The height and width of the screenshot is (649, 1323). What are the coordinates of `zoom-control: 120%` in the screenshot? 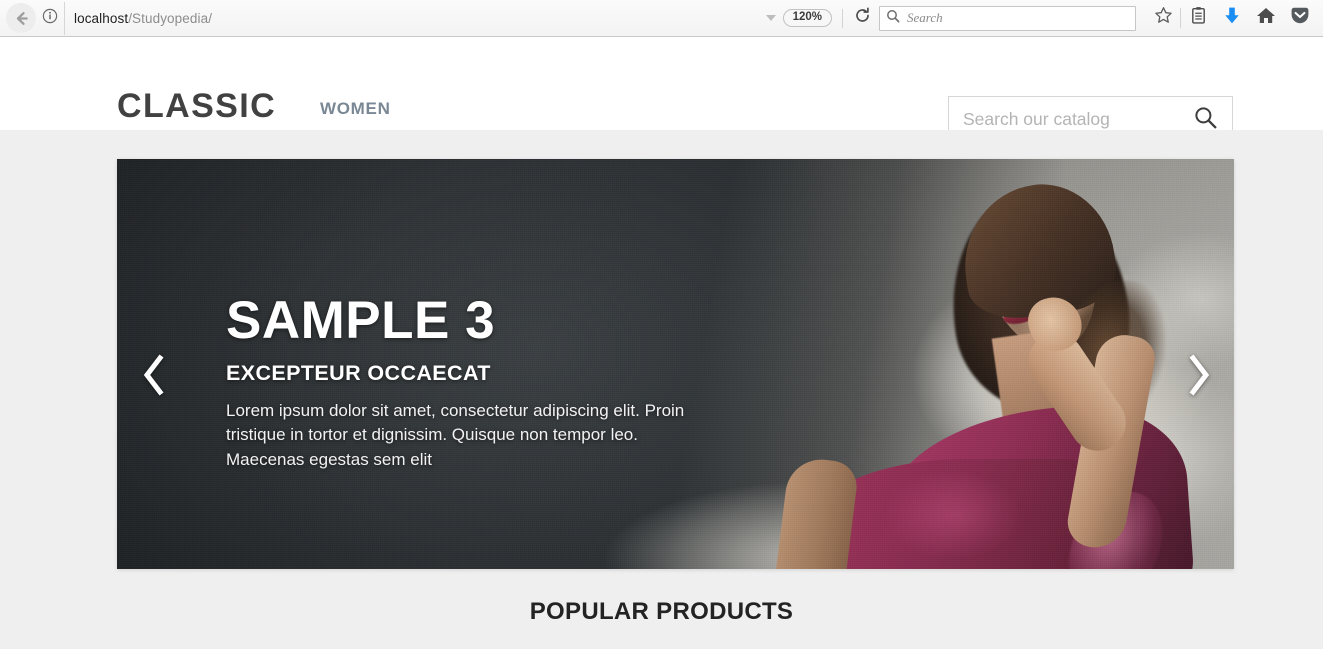 It's located at (800, 18).